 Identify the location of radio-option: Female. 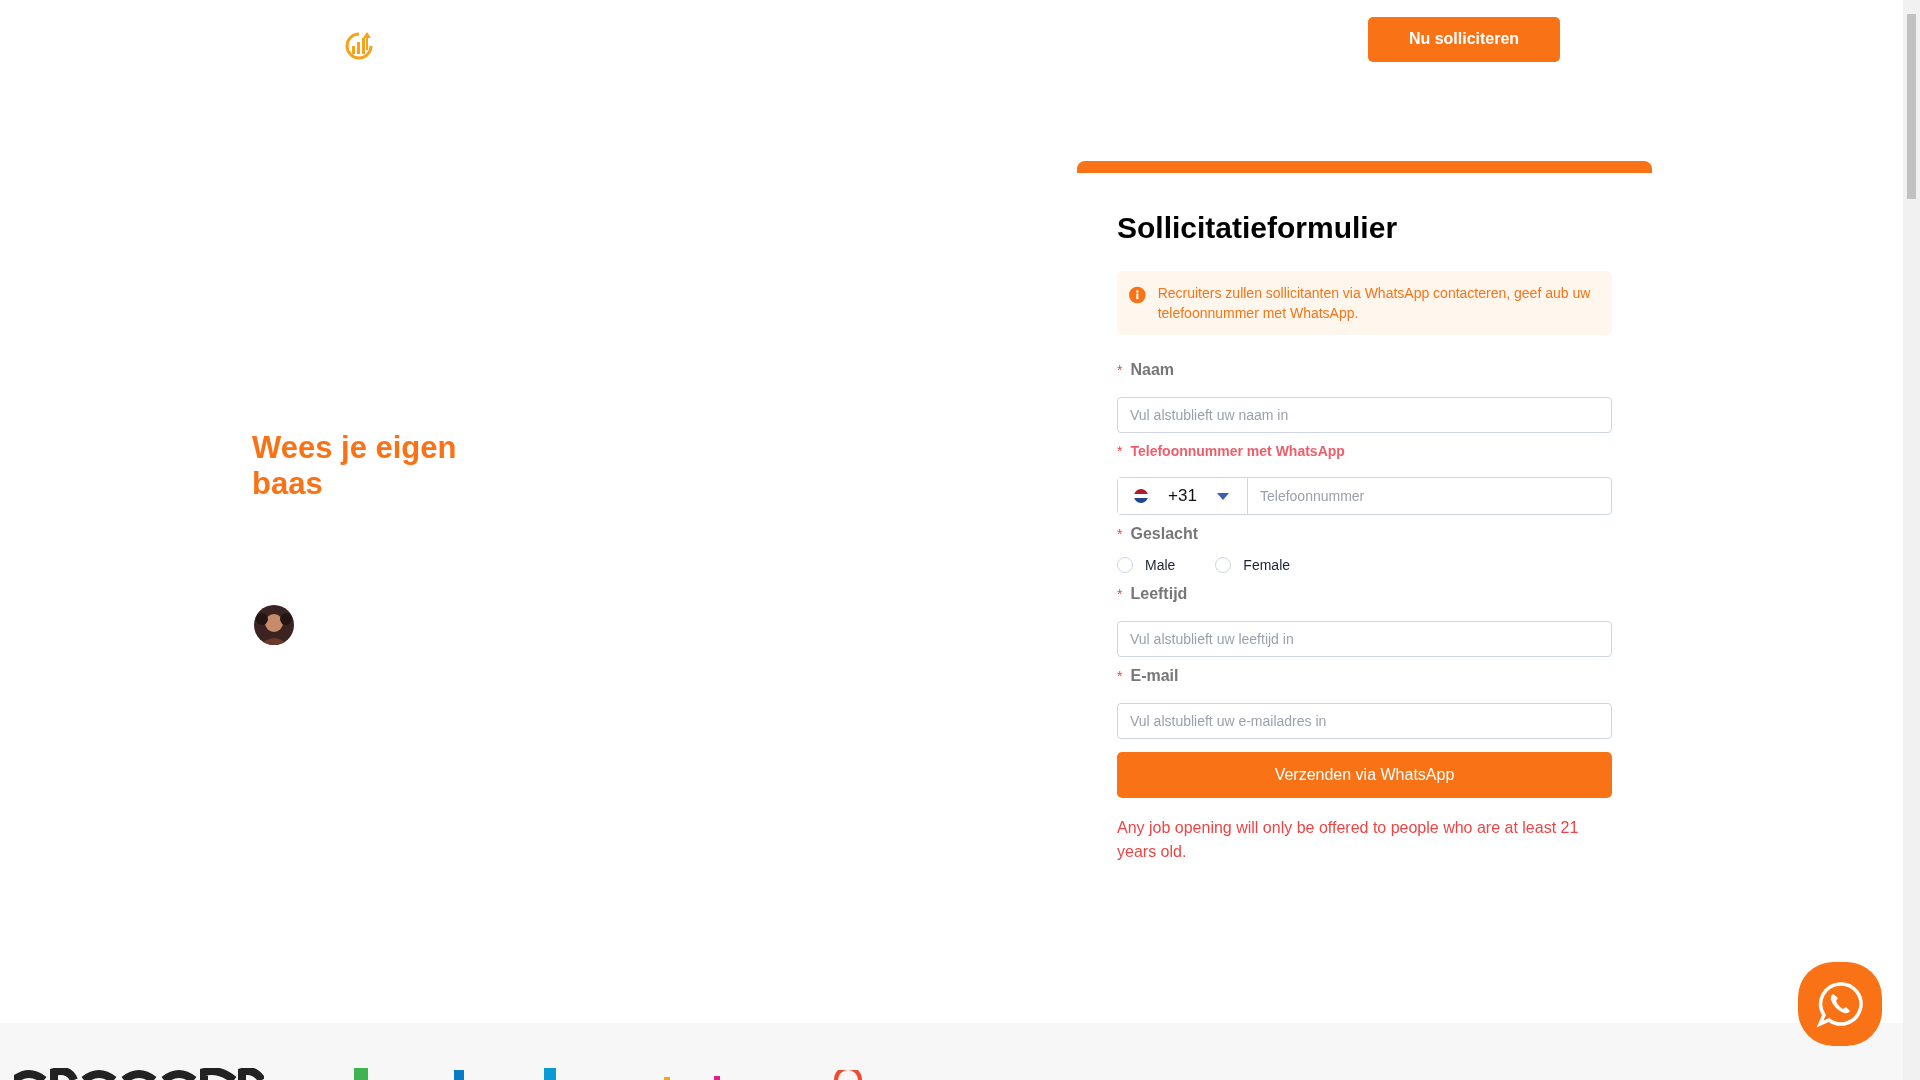
(1253, 565).